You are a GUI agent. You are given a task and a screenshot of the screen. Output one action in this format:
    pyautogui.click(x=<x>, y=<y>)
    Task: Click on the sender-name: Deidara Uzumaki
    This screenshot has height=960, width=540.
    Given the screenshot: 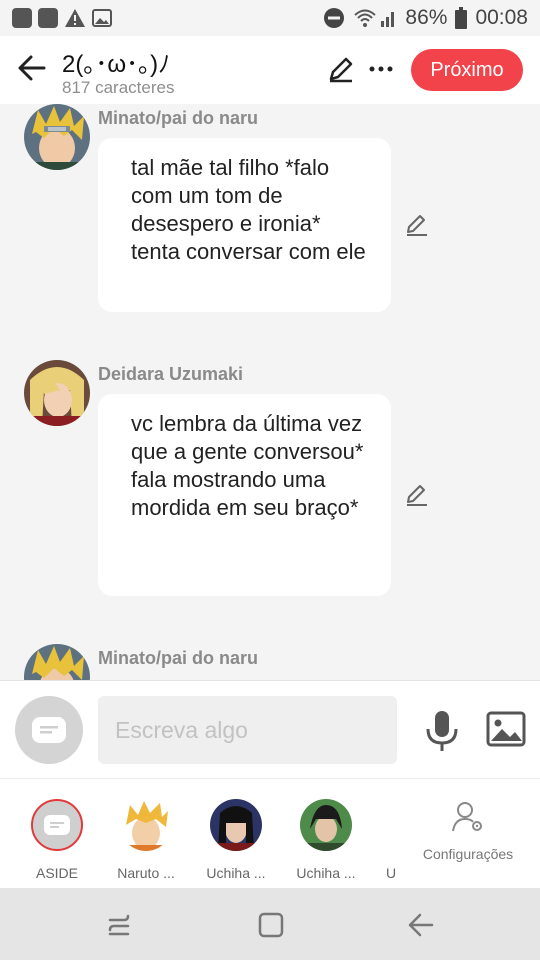 What is the action you would take?
    pyautogui.click(x=171, y=374)
    